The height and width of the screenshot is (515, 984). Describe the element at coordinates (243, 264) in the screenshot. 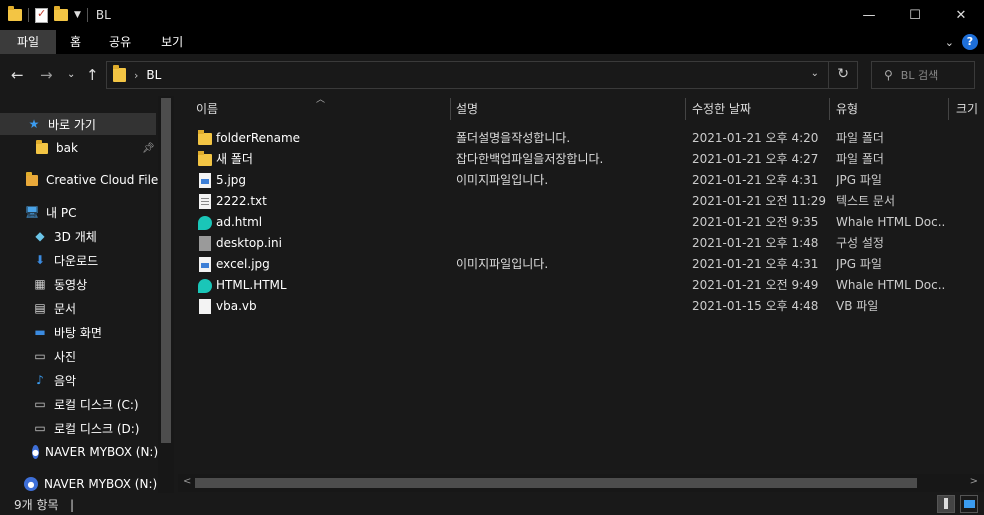

I see `file-name: excel.jpg` at that location.